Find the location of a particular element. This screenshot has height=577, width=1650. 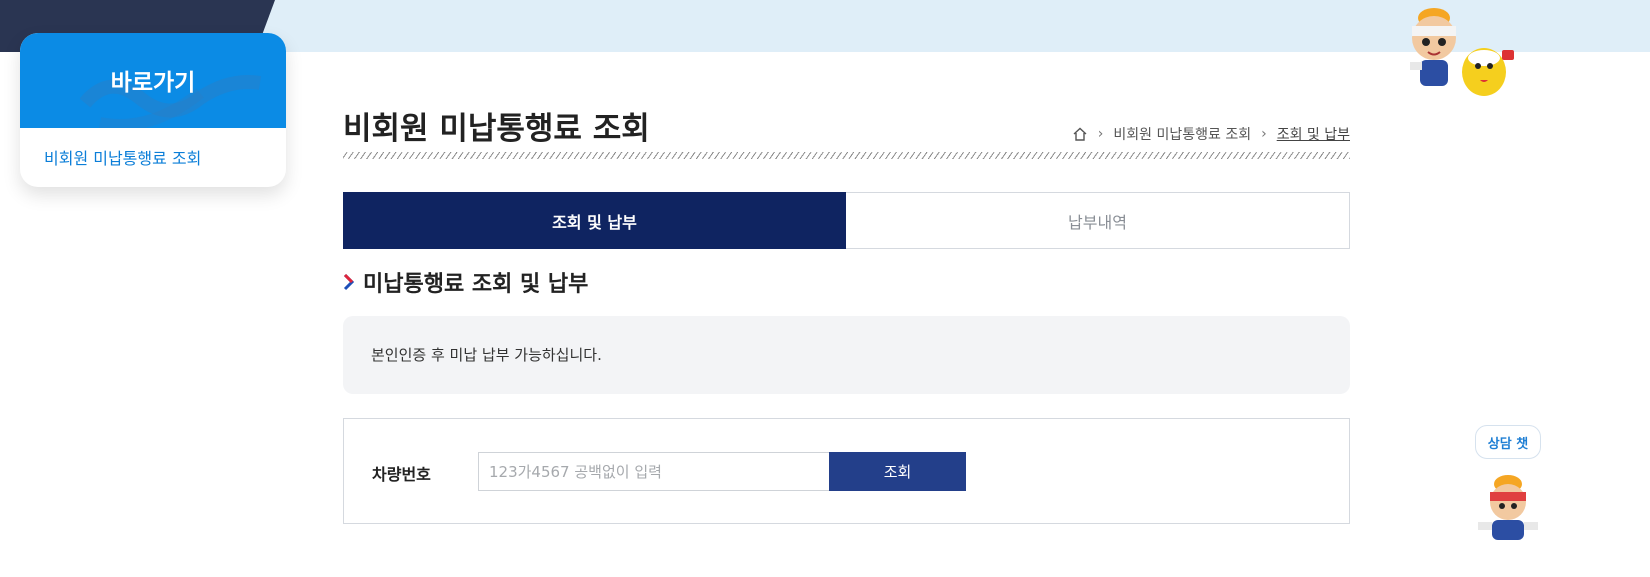

breadcrumb-current: 조회 및 납부 is located at coordinates (1313, 134).